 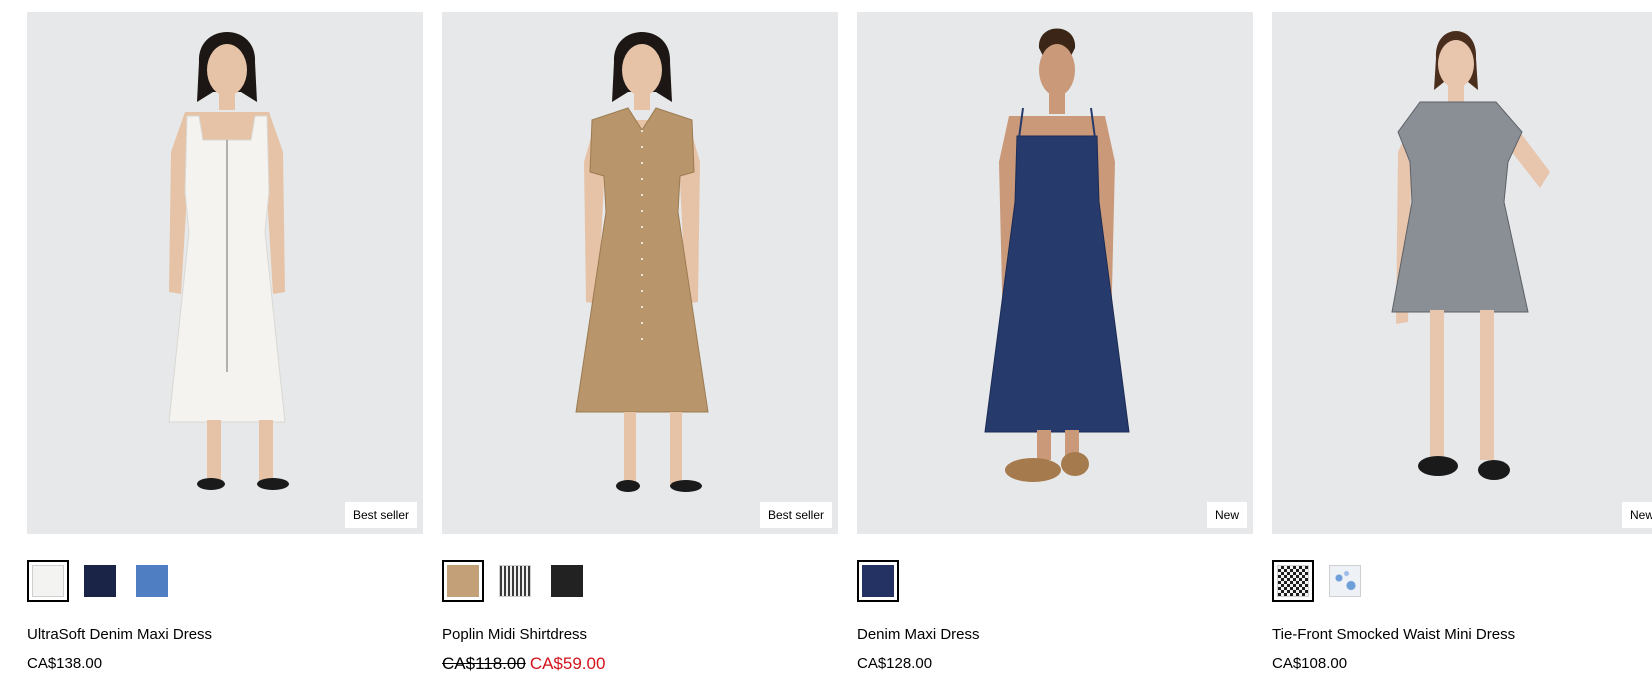 I want to click on price-regular: CA$128.00, so click(x=895, y=663).